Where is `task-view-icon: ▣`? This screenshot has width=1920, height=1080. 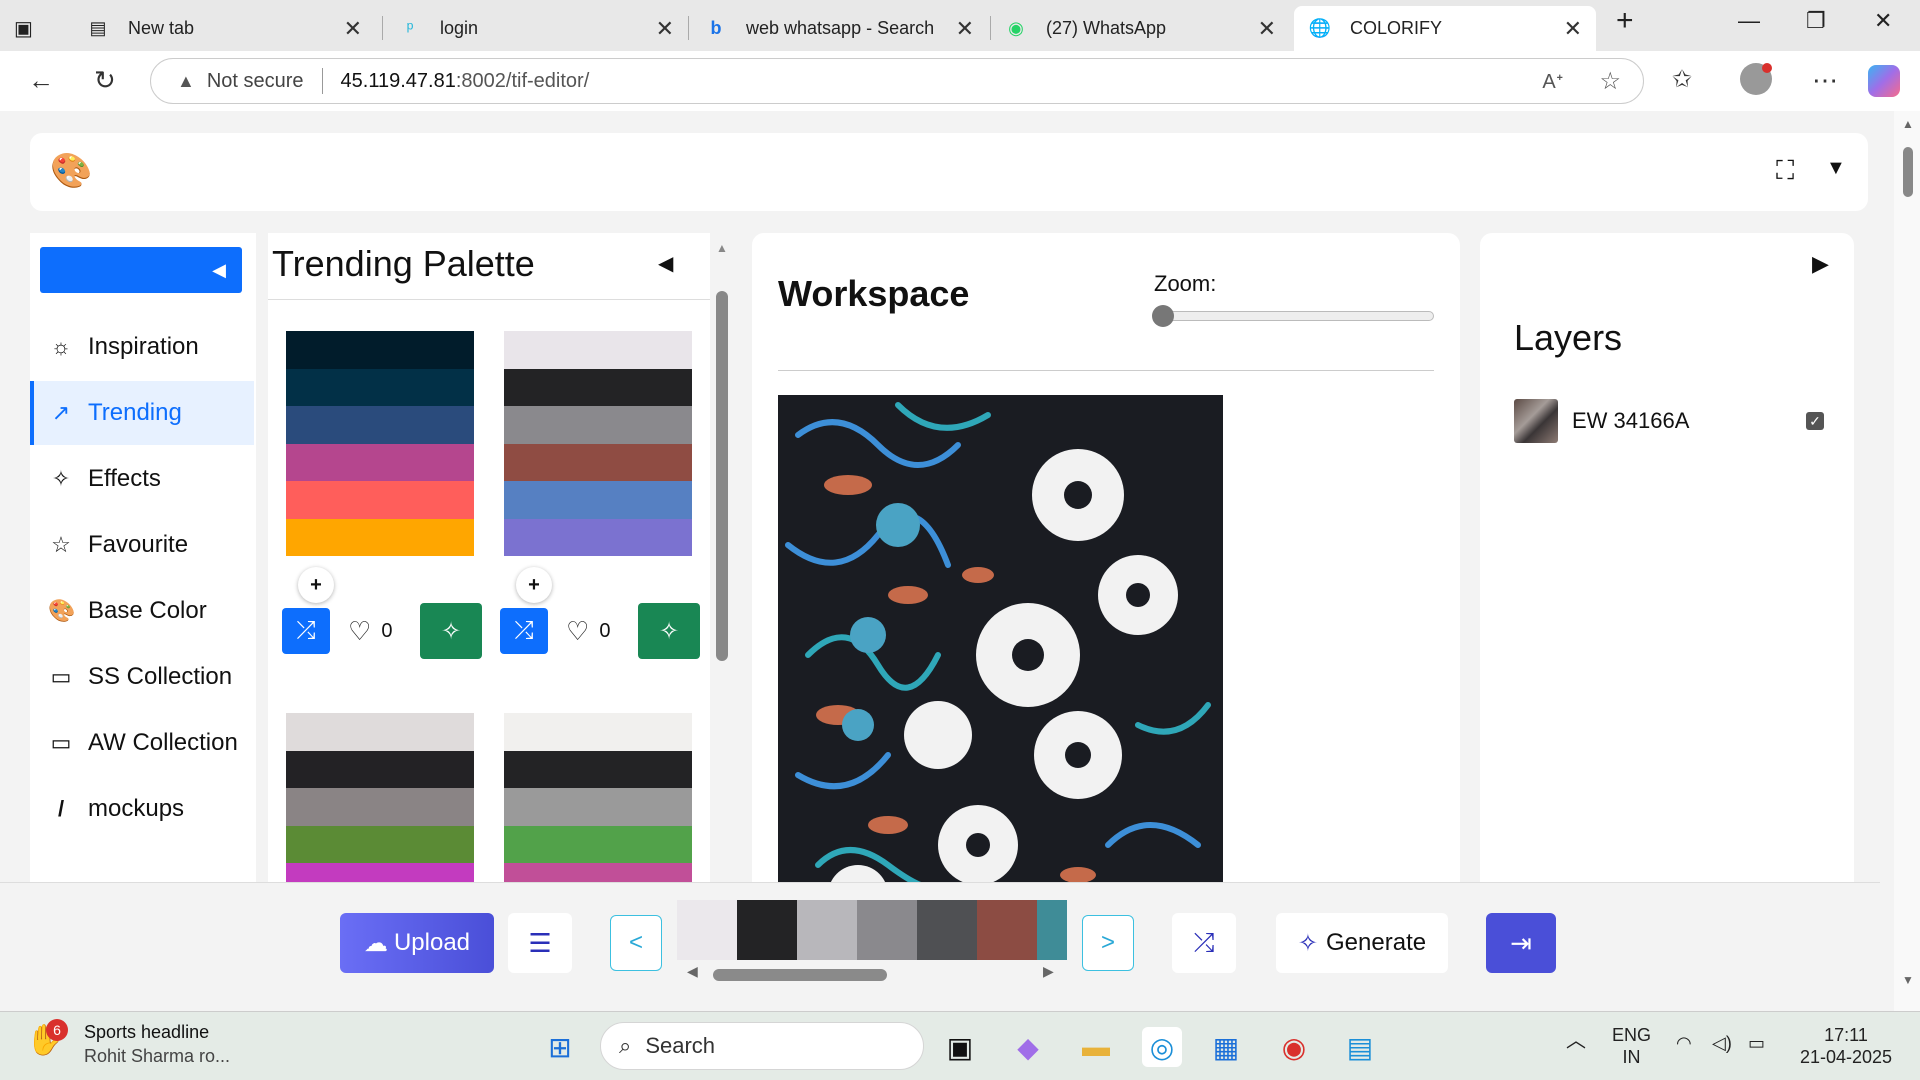 task-view-icon: ▣ is located at coordinates (960, 1047).